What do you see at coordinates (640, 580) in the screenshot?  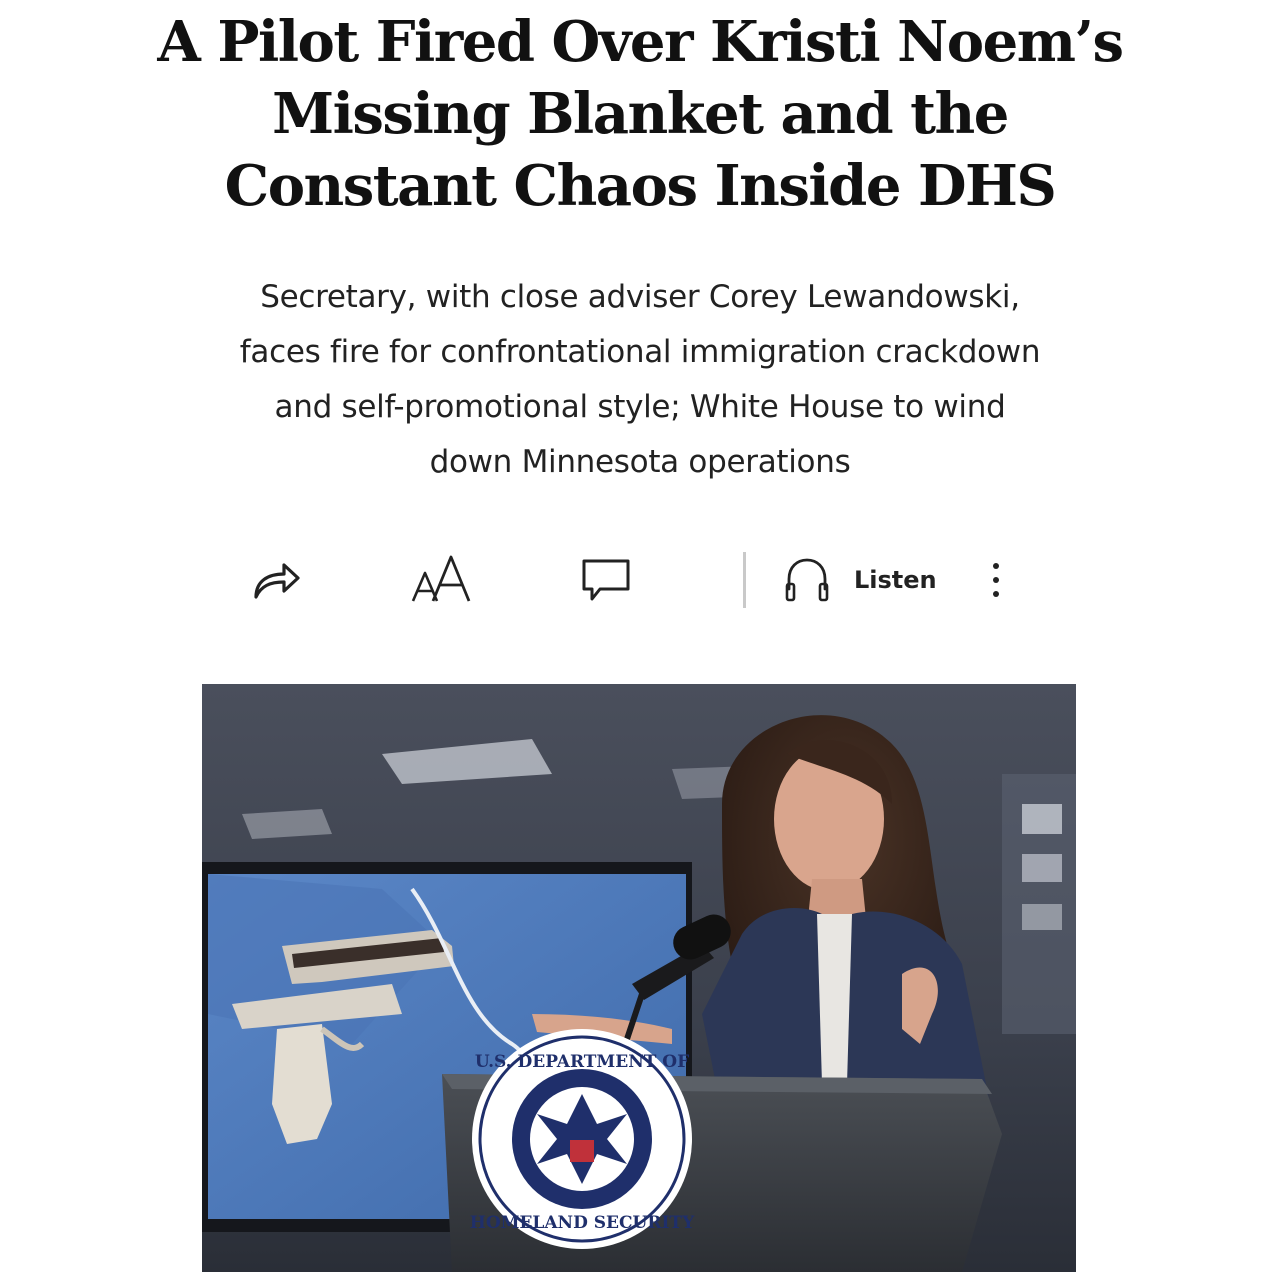 I see `article-toolbar: Listen` at bounding box center [640, 580].